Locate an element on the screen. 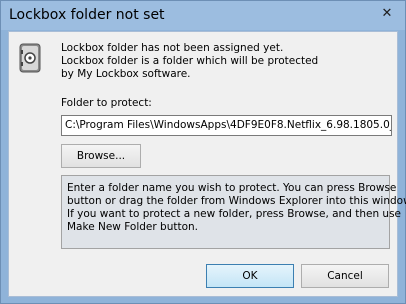 The height and width of the screenshot is (304, 406). close-button: ✕ is located at coordinates (387, 13).